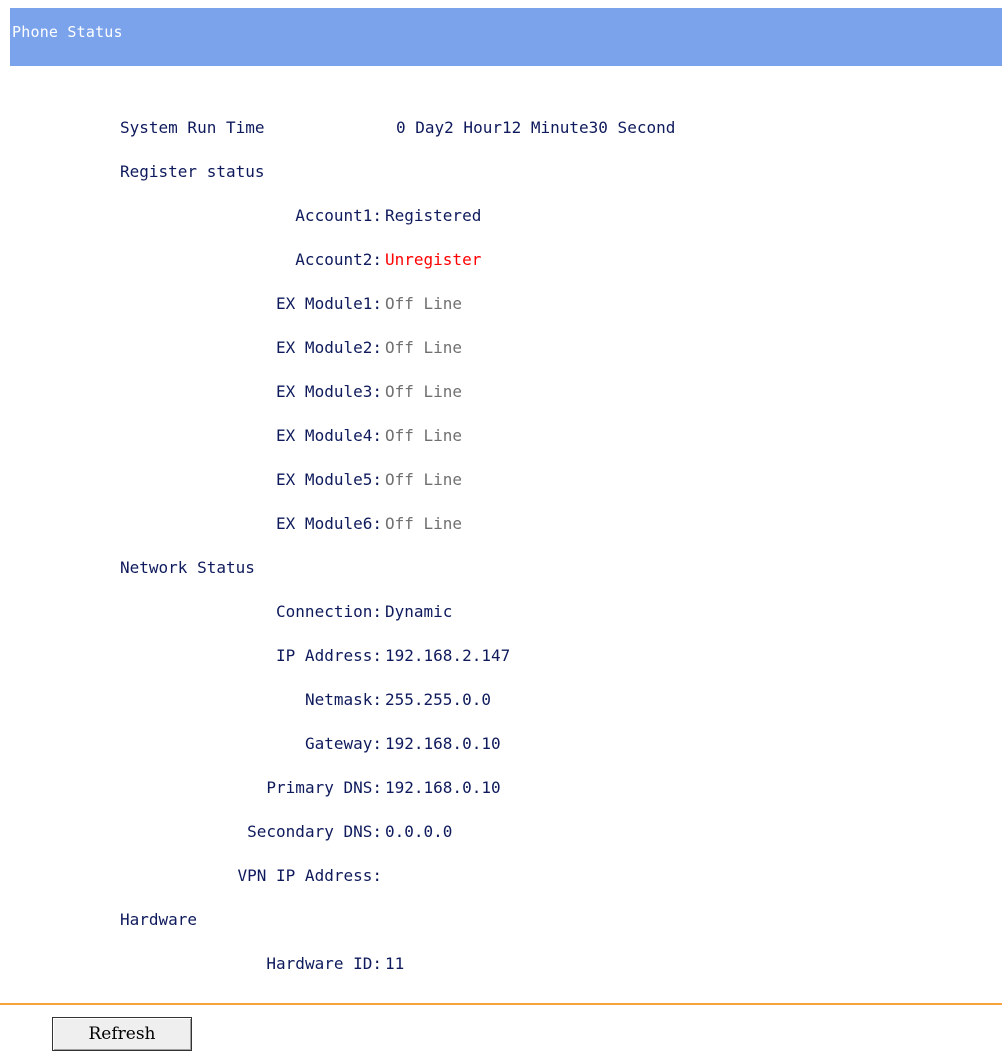  I want to click on register-row-ex-module6: EX Module6: Off Line, so click(501, 524).